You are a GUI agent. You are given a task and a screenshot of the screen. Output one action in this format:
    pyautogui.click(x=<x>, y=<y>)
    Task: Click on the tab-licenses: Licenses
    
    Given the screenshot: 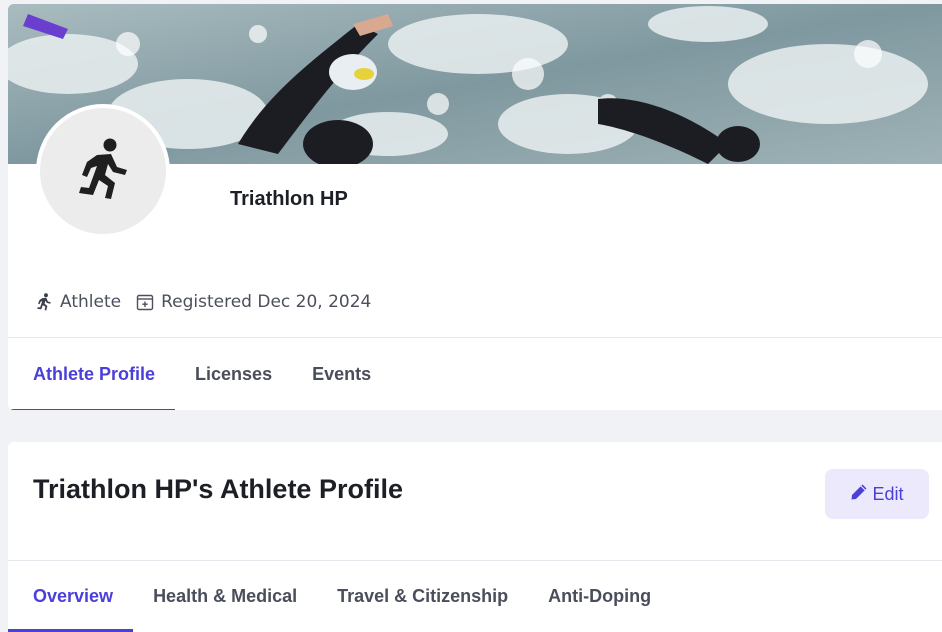 What is the action you would take?
    pyautogui.click(x=233, y=374)
    